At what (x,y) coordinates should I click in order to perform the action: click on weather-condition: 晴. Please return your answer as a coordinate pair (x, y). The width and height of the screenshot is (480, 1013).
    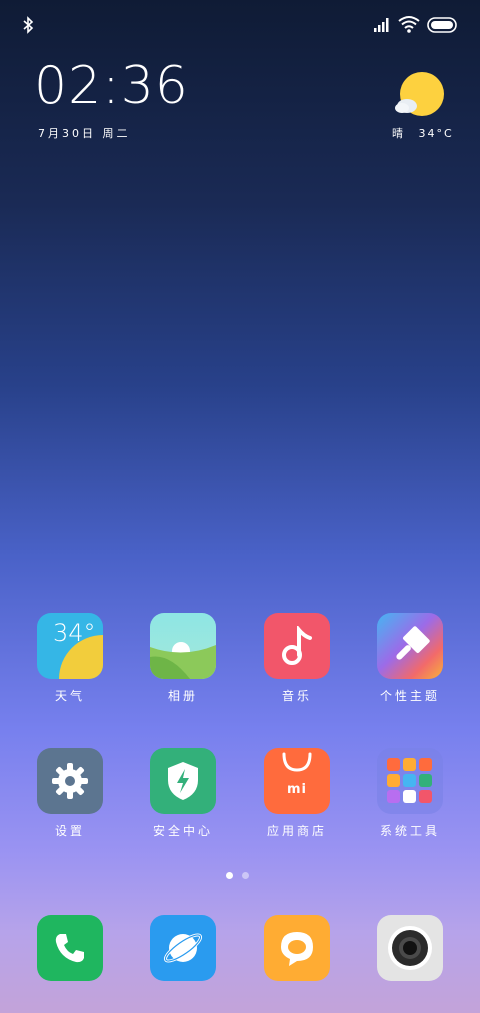
    Looking at the image, I should click on (398, 133).